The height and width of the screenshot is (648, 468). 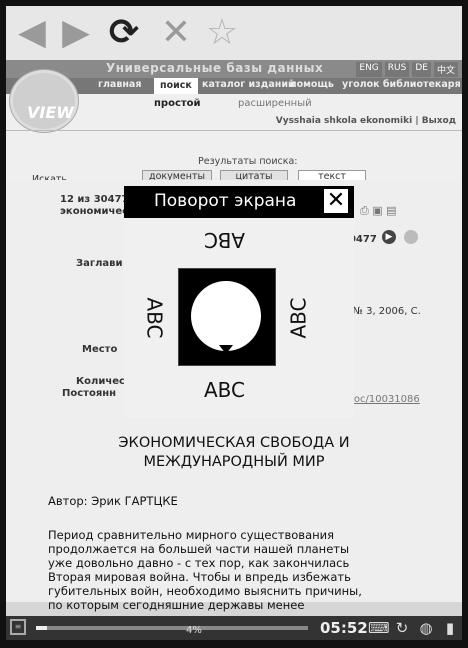 What do you see at coordinates (155, 317) in the screenshot?
I see `rotate-option-left: ABC` at bounding box center [155, 317].